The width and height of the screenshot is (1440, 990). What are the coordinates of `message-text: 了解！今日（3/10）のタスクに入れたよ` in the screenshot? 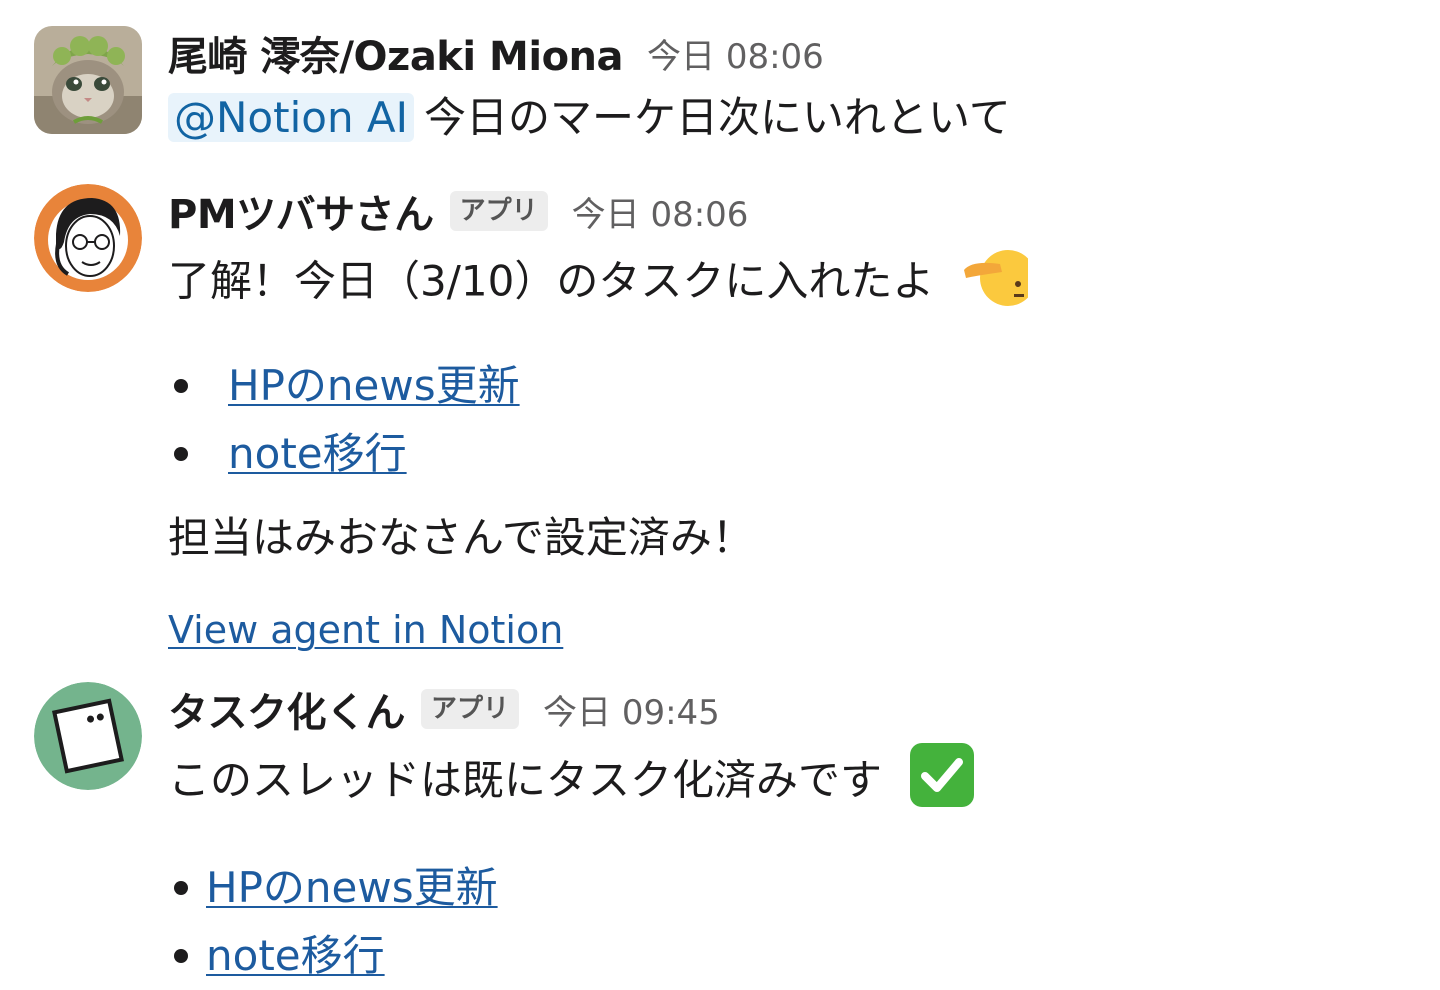 It's located at (794, 284).